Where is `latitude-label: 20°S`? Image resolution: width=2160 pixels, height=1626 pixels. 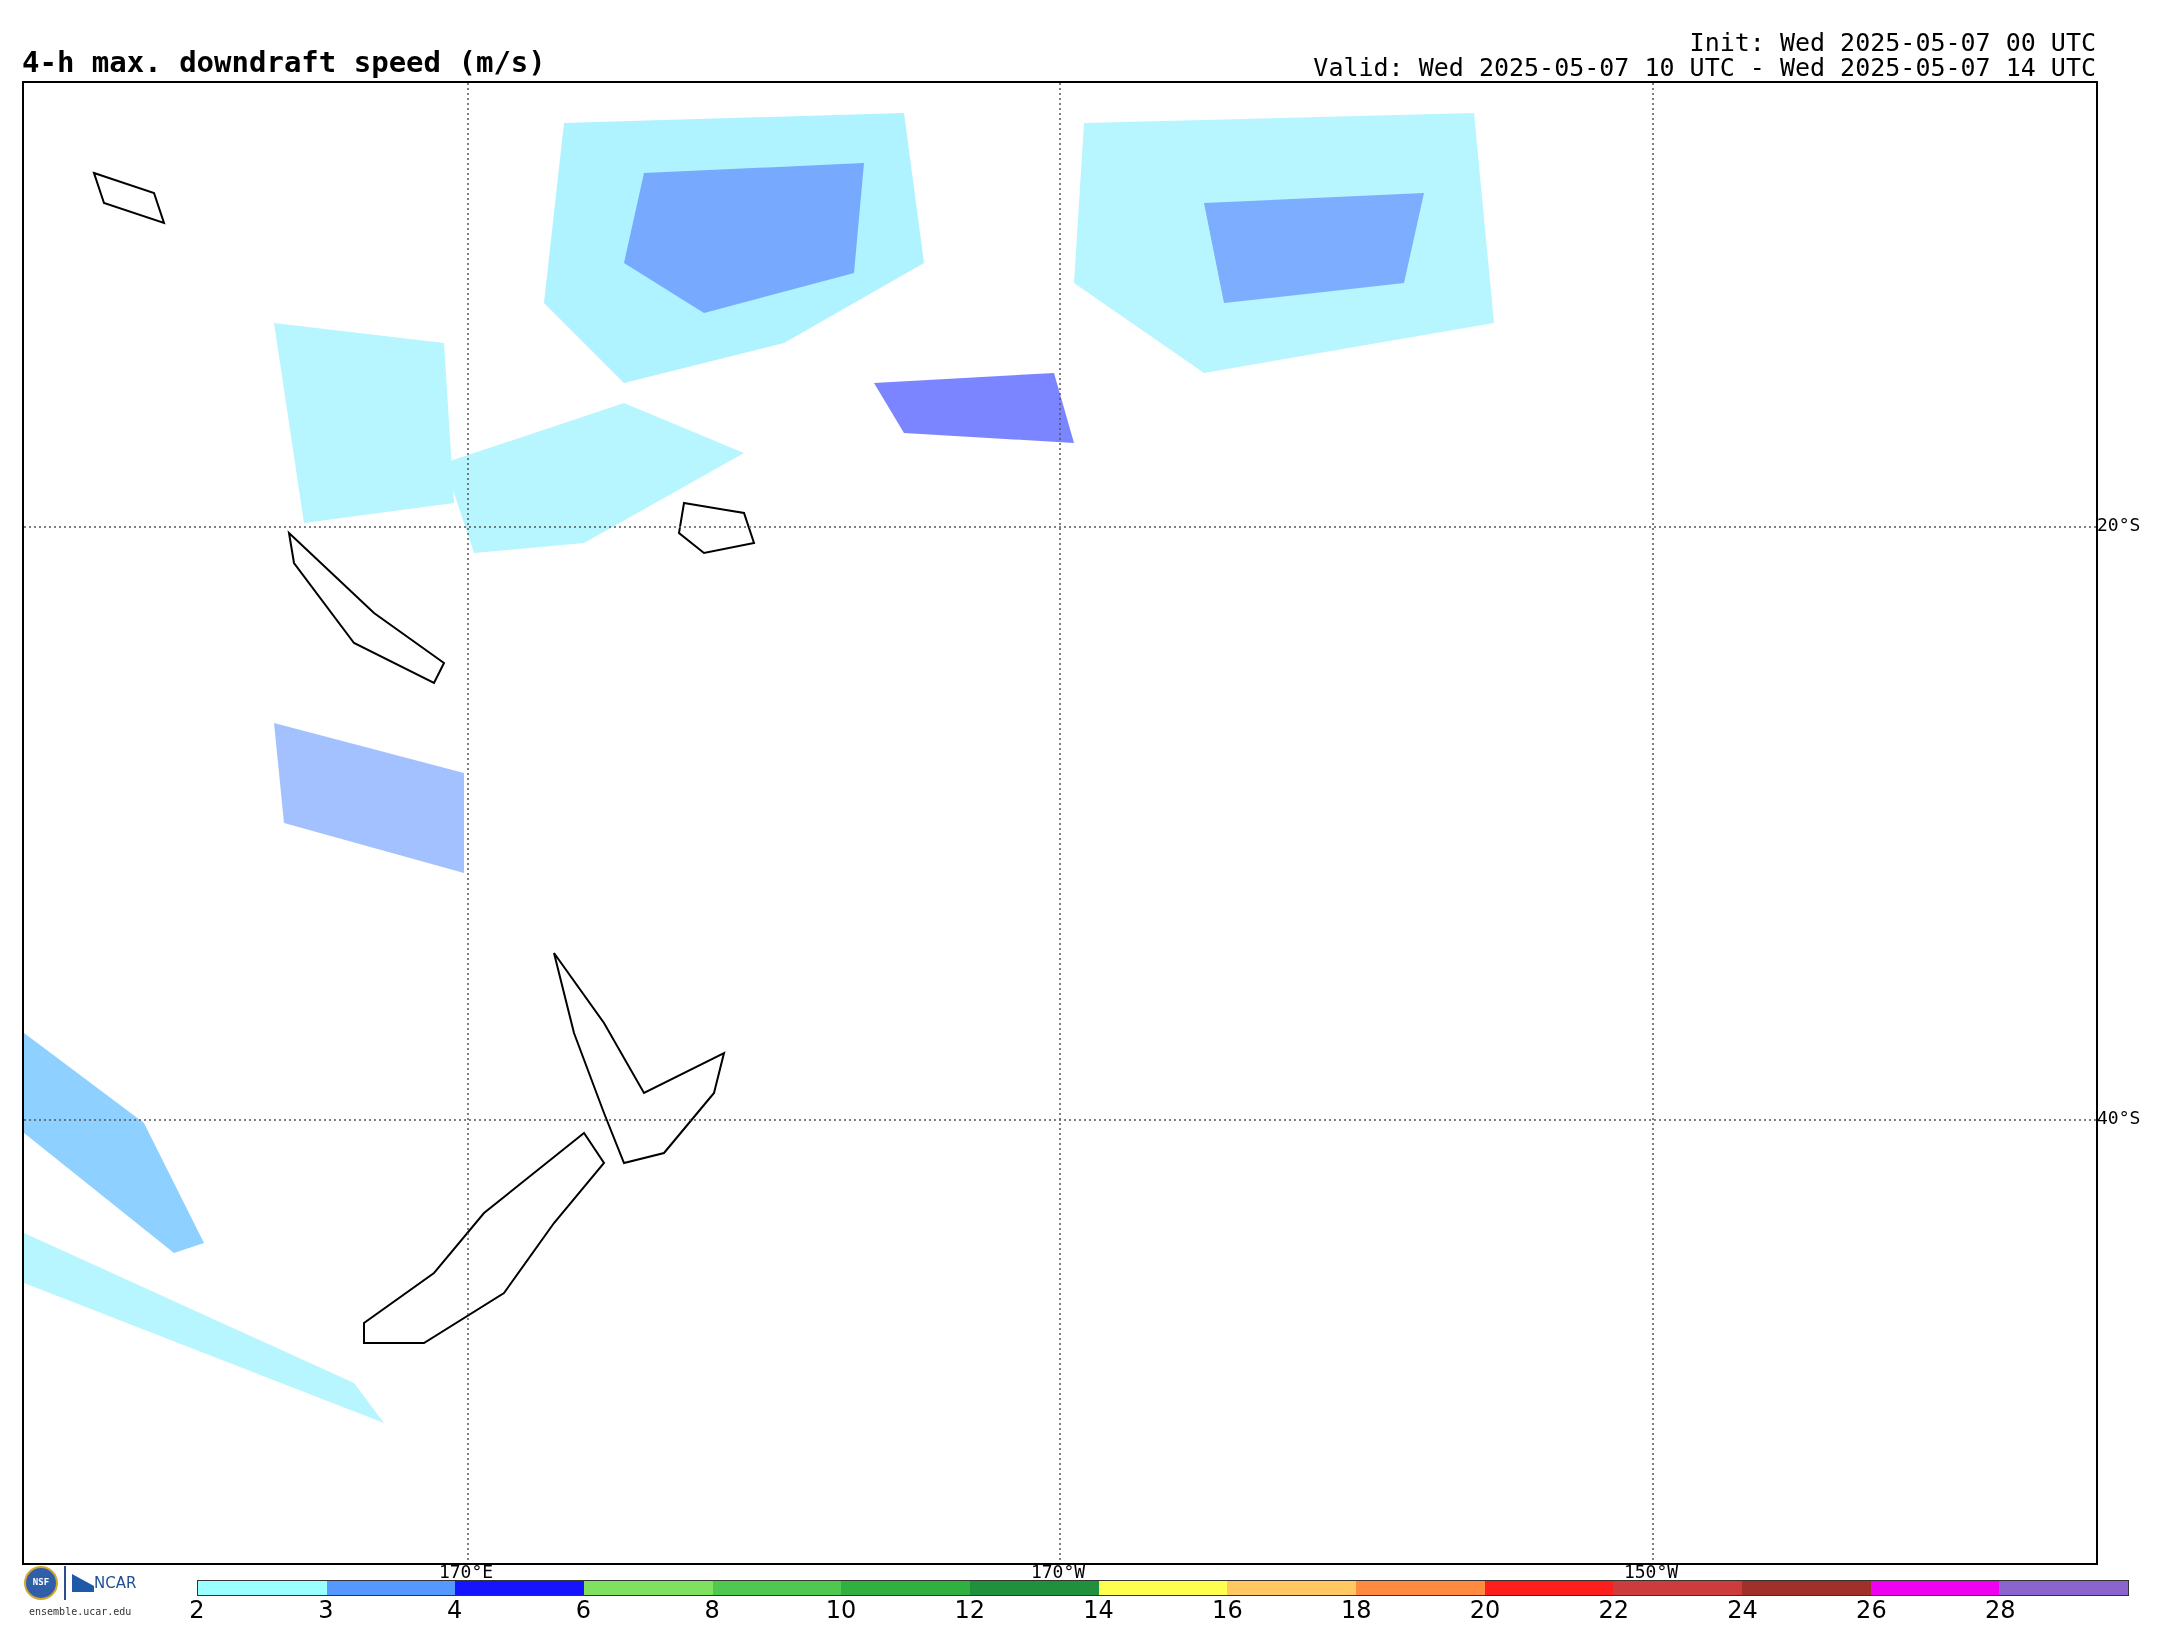 latitude-label: 20°S is located at coordinates (2119, 525).